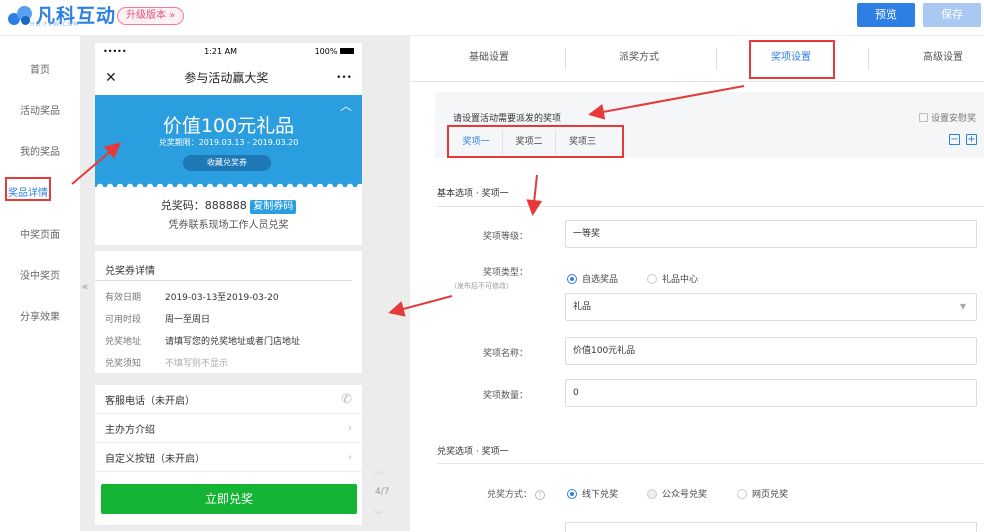 The image size is (984, 532). I want to click on preview-button: 预览, so click(886, 15).